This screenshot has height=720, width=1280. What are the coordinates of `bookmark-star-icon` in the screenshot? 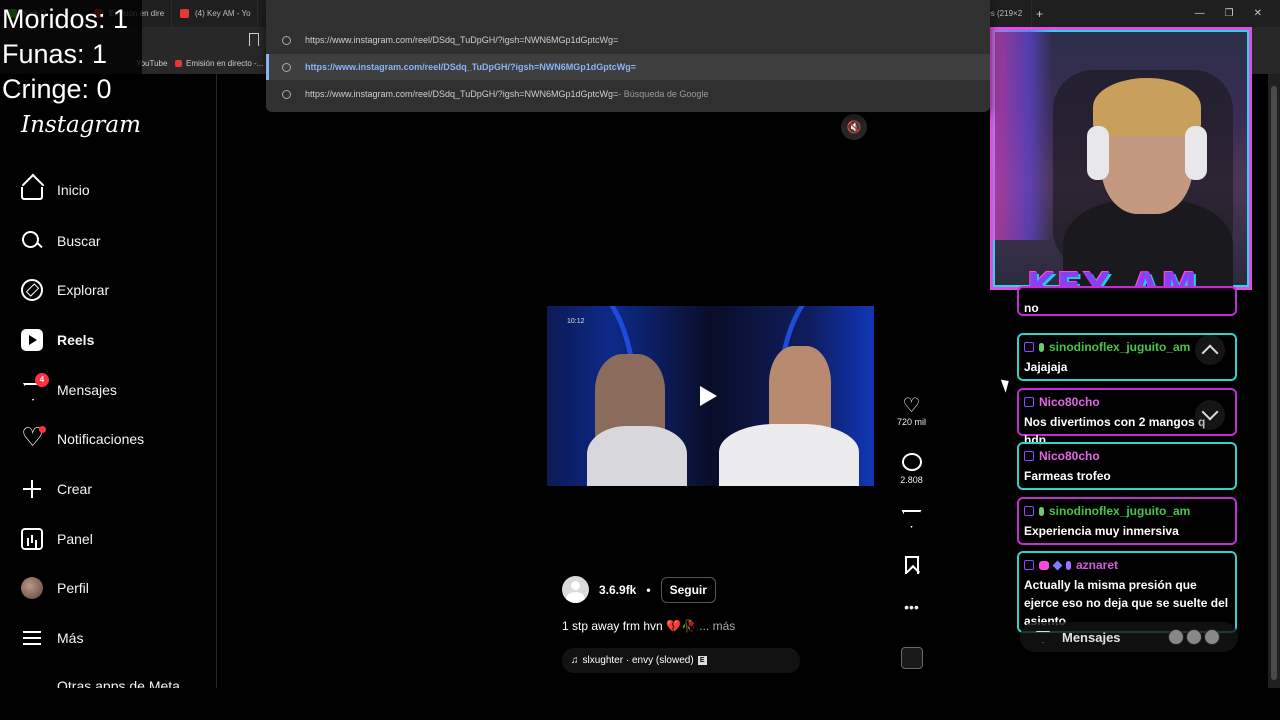 It's located at (254, 39).